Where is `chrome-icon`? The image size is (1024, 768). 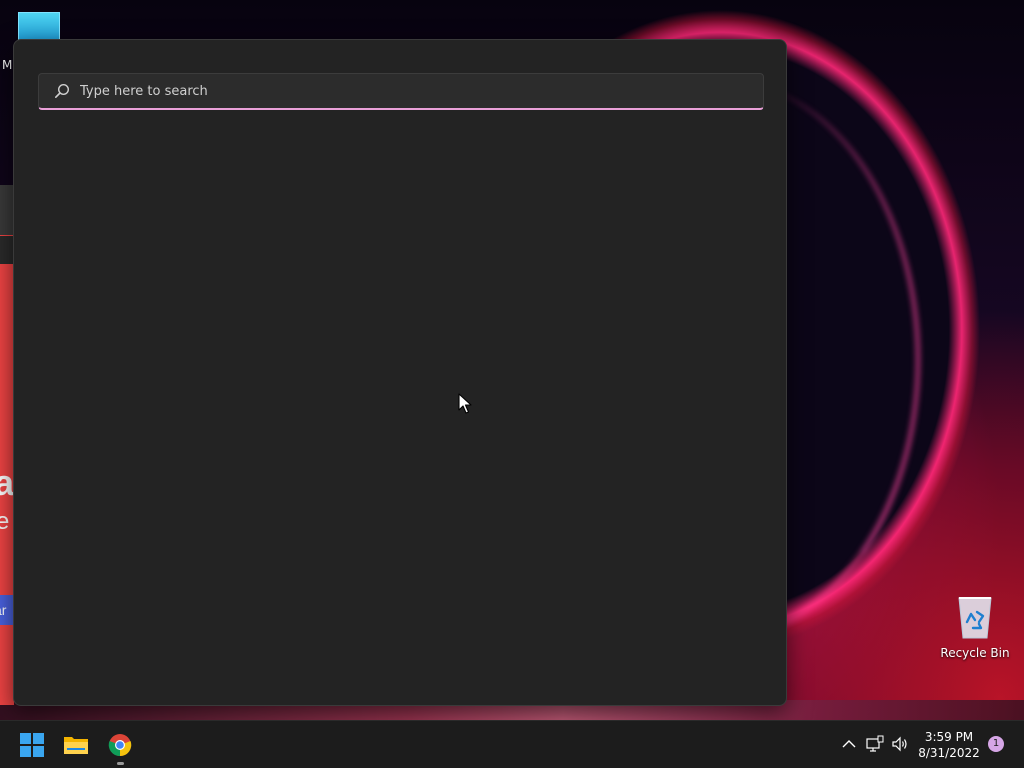 chrome-icon is located at coordinates (120, 745).